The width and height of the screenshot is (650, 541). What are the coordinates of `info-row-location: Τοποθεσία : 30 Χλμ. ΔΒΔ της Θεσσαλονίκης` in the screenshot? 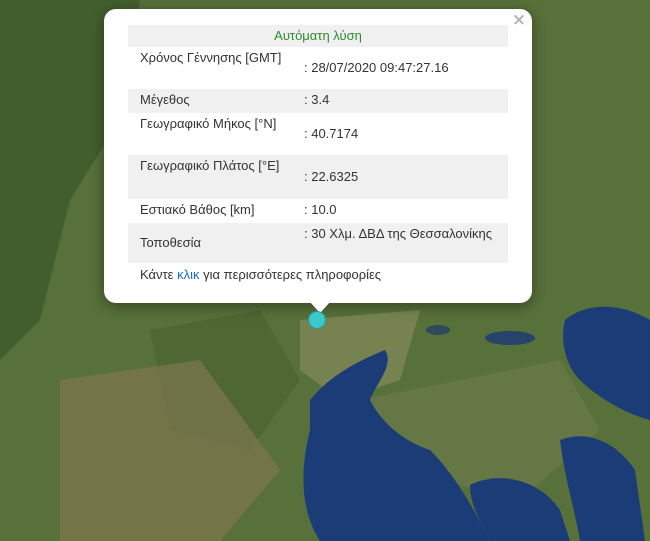 It's located at (318, 243).